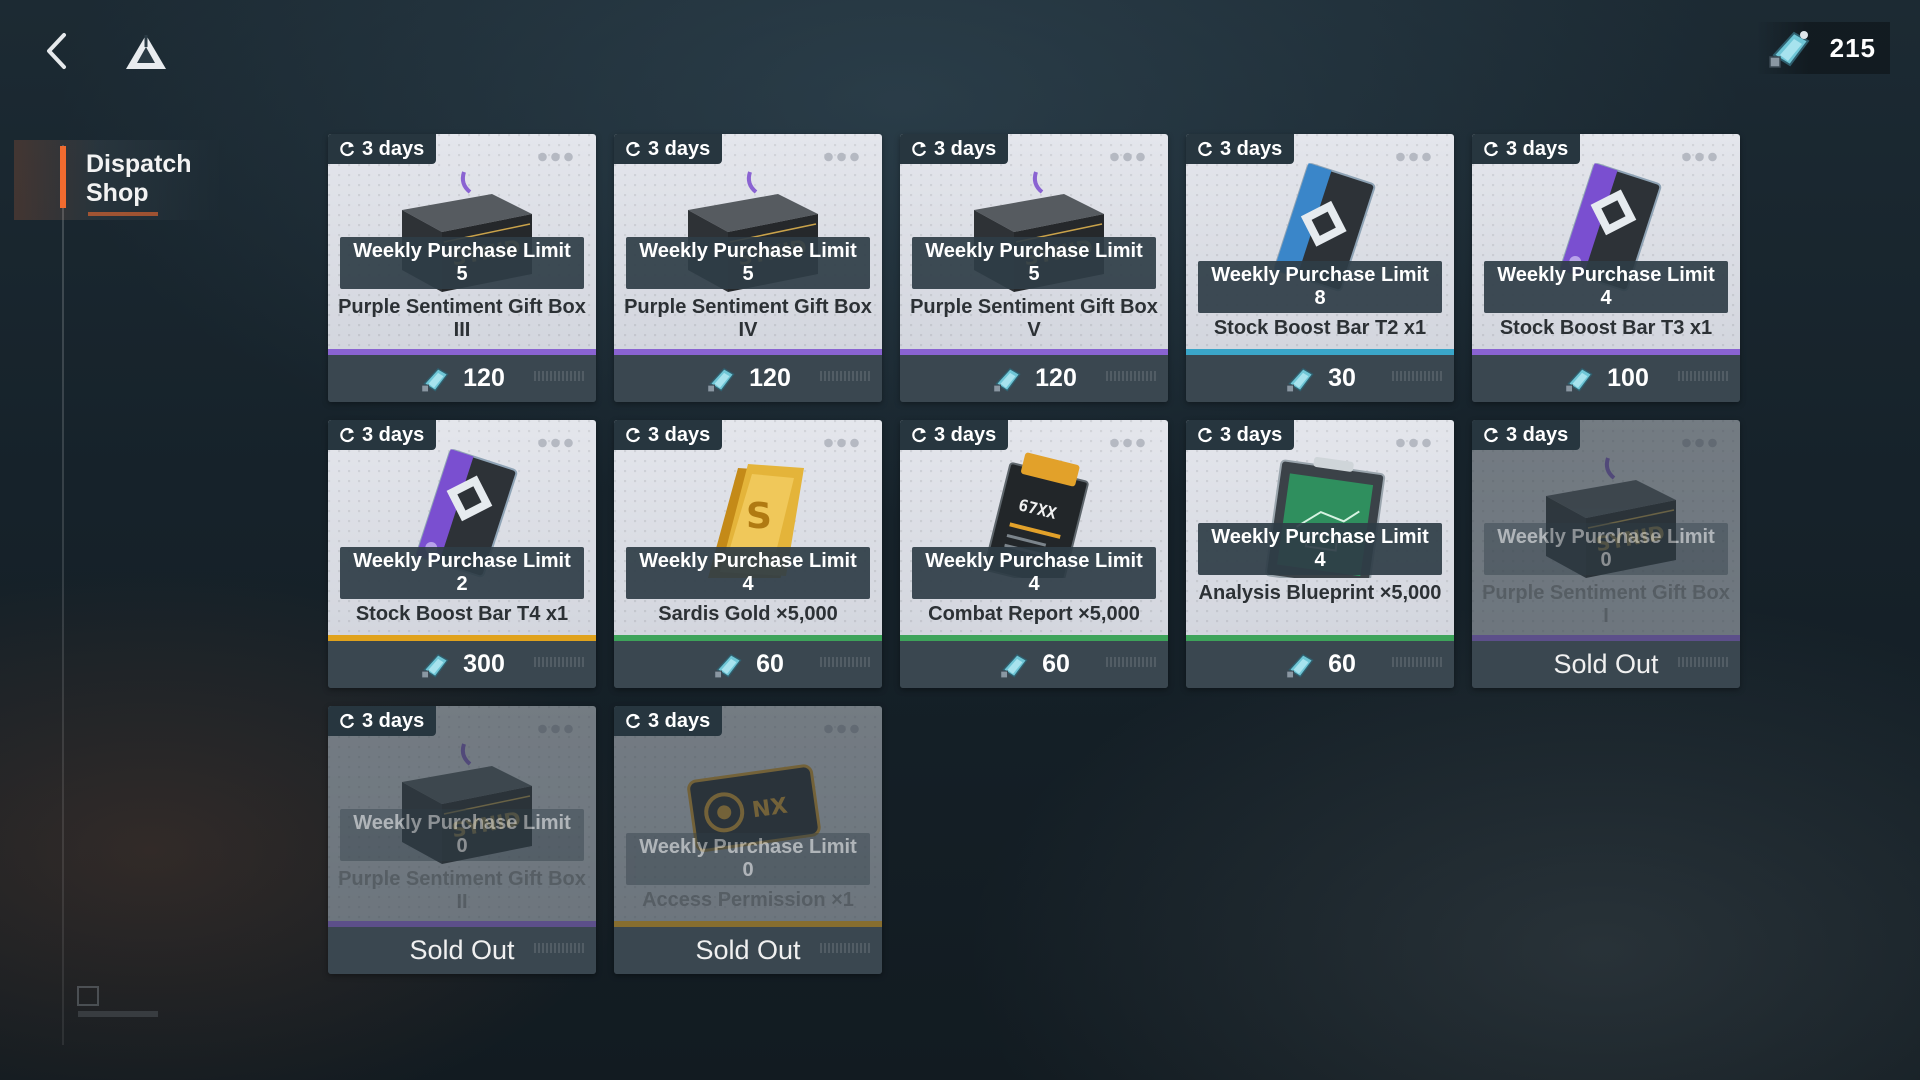  What do you see at coordinates (462, 573) in the screenshot?
I see `purchase-limit: Weekly Purchase Limit 2` at bounding box center [462, 573].